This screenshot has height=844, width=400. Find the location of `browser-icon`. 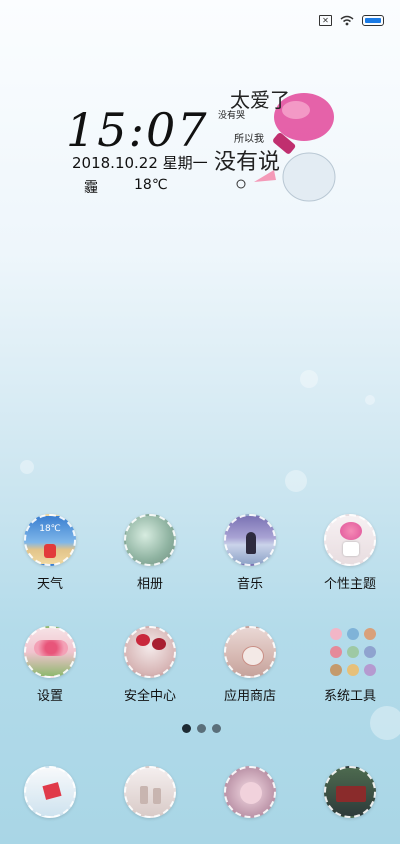

browser-icon is located at coordinates (250, 792).